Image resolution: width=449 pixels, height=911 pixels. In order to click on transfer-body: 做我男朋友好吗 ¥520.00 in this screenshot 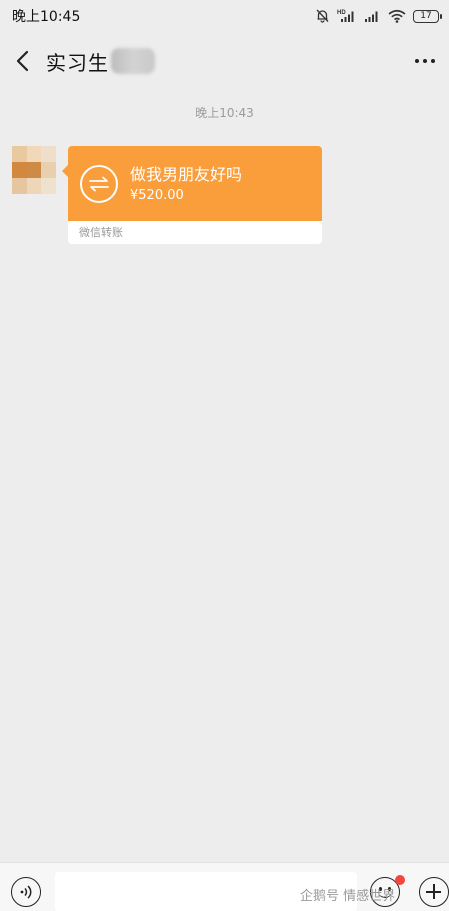, I will do `click(195, 183)`.